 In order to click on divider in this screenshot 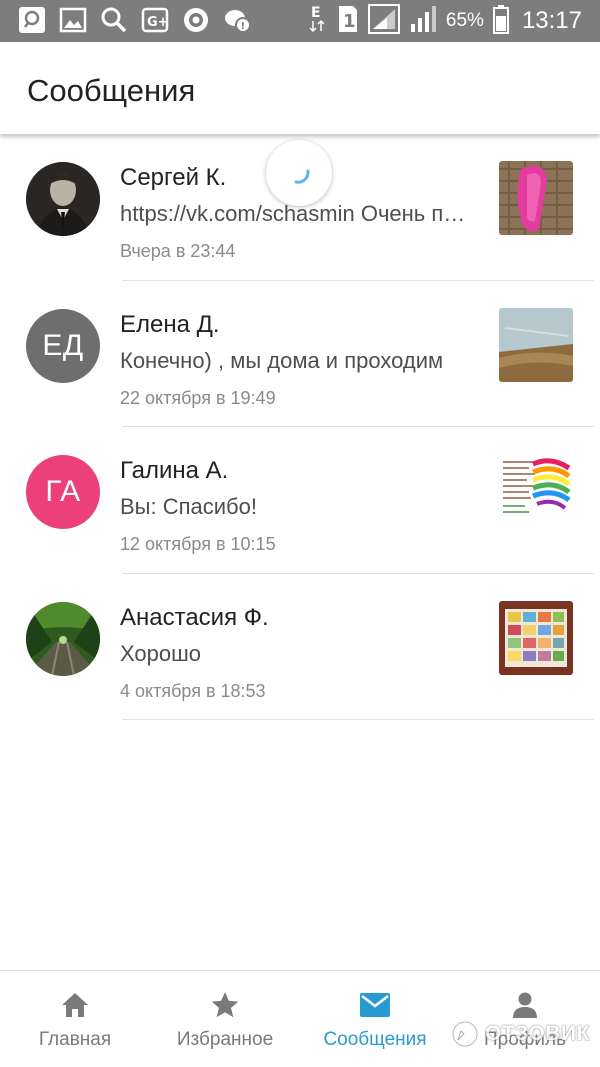, I will do `click(358, 719)`.